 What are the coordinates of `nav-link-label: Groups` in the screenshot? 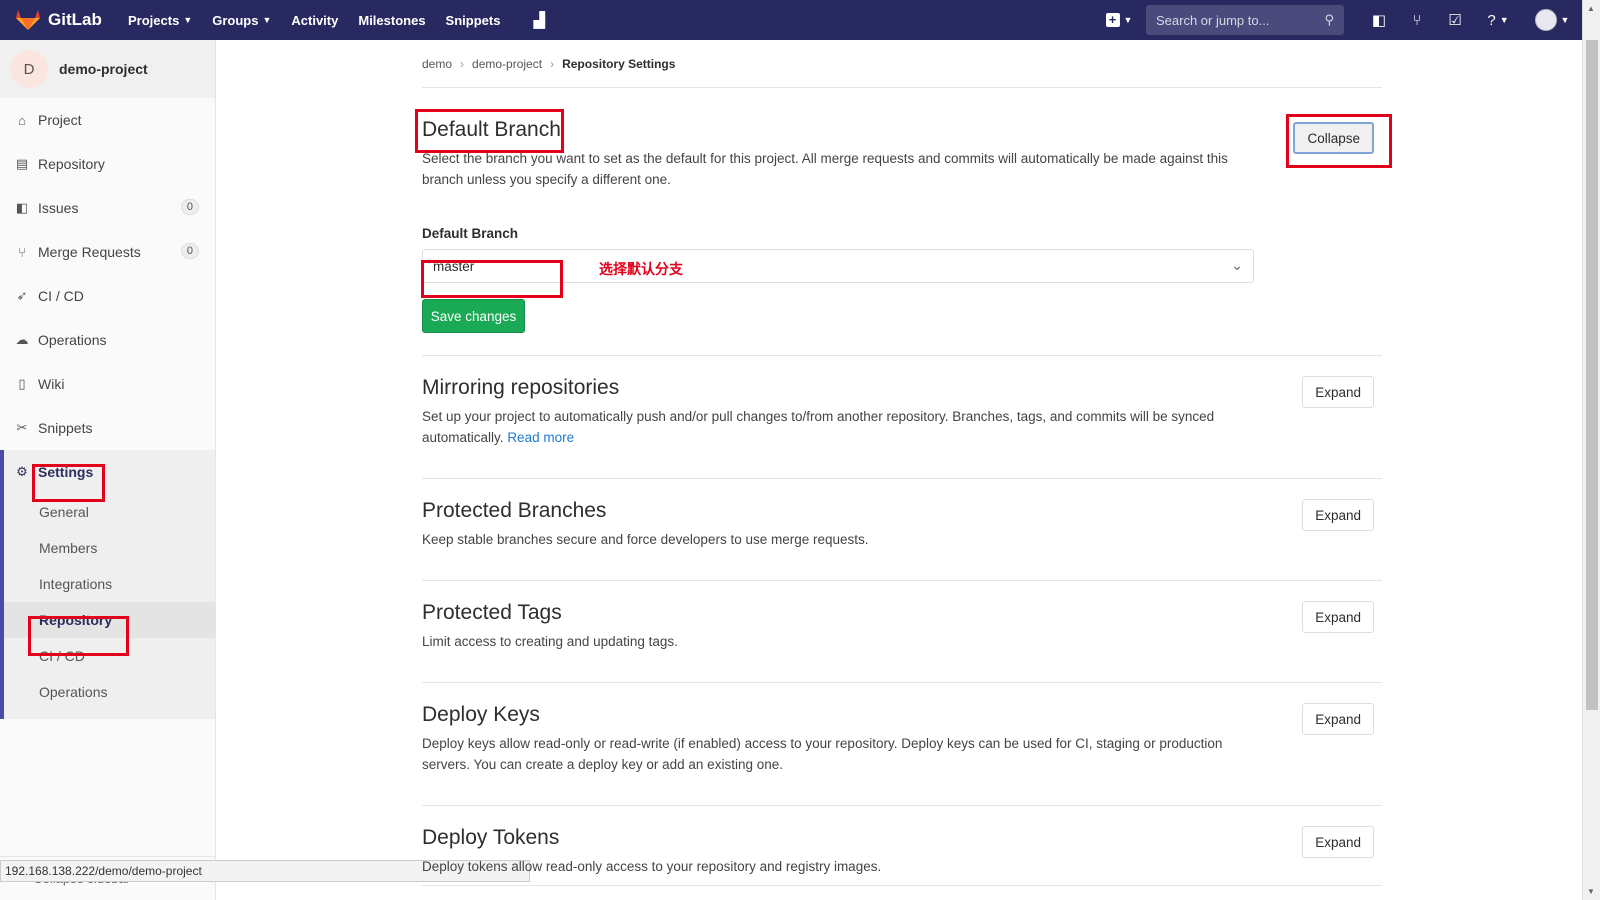 It's located at (235, 20).